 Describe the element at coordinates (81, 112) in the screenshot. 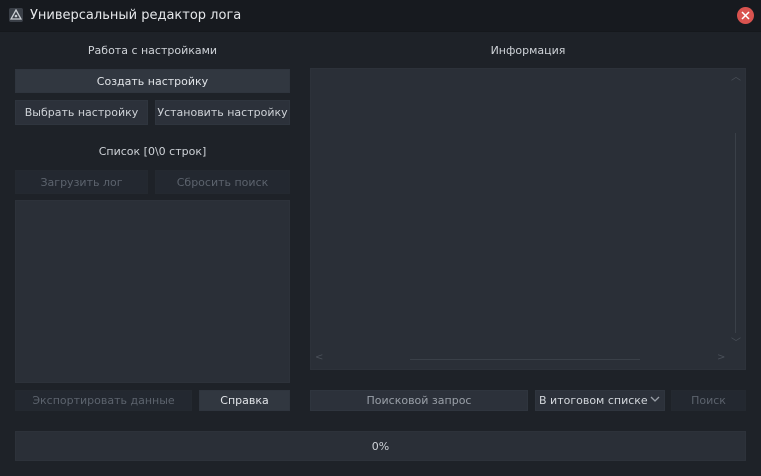

I see `choose-setting-button: Выбрать настройку` at that location.